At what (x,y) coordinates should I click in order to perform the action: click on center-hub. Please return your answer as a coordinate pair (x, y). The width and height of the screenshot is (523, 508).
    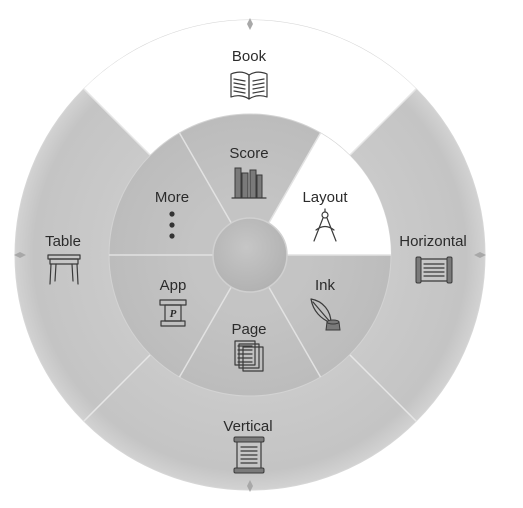
    Looking at the image, I should click on (250, 255).